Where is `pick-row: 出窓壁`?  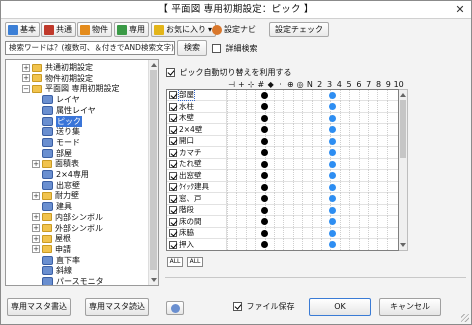
pick-row: 出窓壁 is located at coordinates (282, 176).